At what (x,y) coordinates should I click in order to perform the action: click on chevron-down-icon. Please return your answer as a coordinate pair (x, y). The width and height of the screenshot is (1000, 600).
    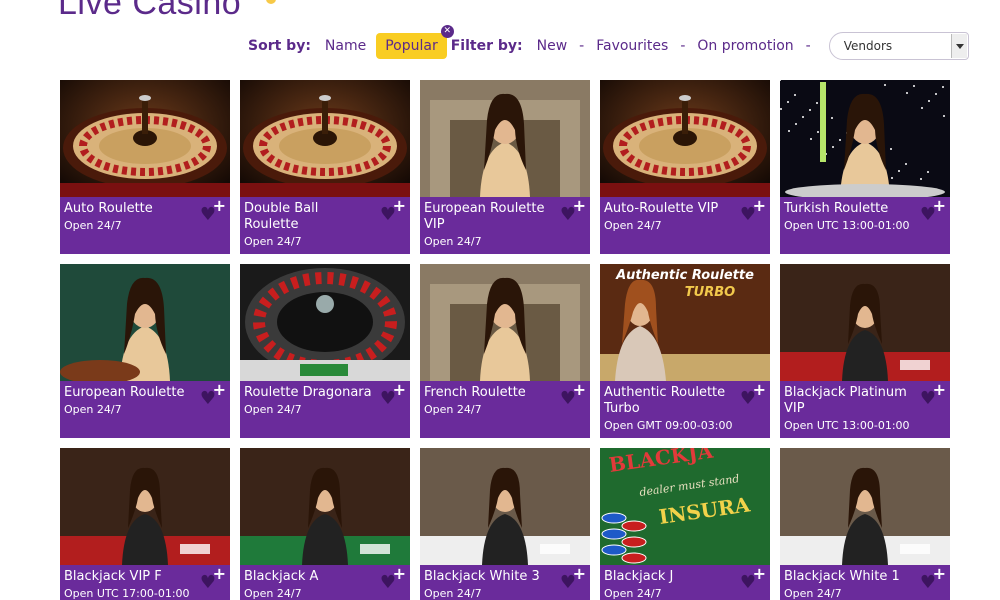
    Looking at the image, I should click on (958, 46).